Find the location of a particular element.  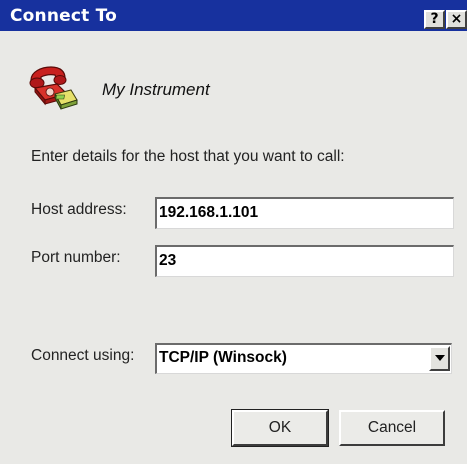

connect-using-label: Connect using: is located at coordinates (83, 355).